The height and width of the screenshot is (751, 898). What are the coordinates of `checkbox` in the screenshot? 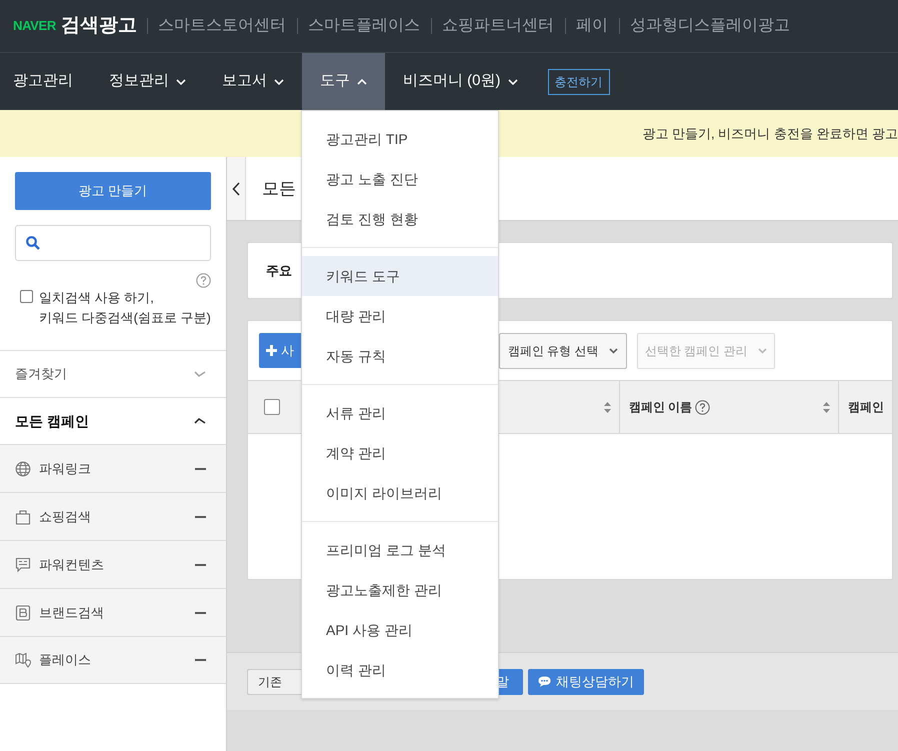 It's located at (26, 296).